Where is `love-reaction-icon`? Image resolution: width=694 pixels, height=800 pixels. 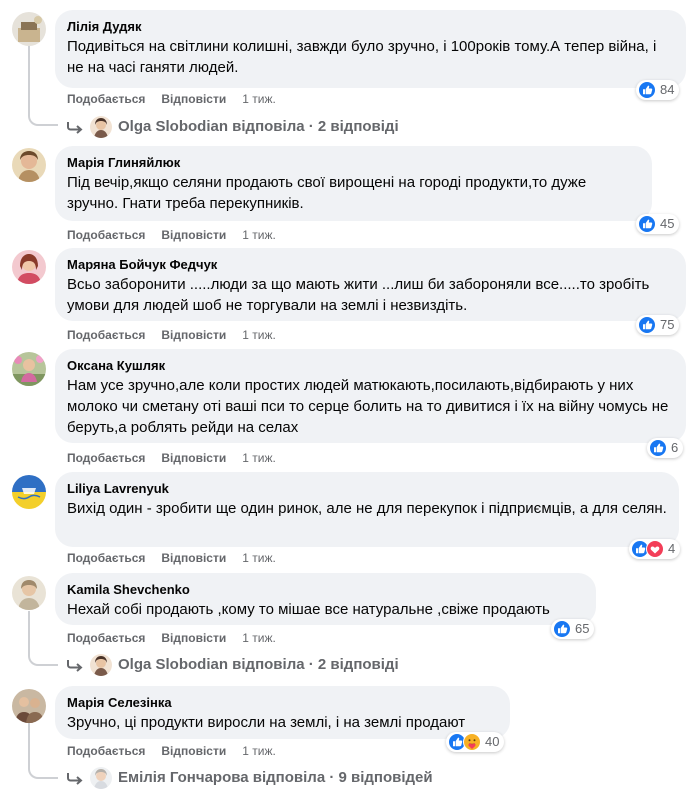
love-reaction-icon is located at coordinates (655, 549).